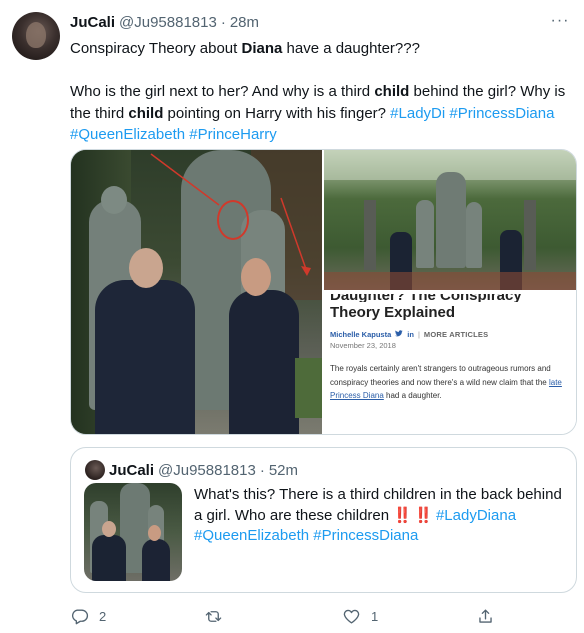 The height and width of the screenshot is (633, 584). I want to click on share-icon, so click(485, 615).